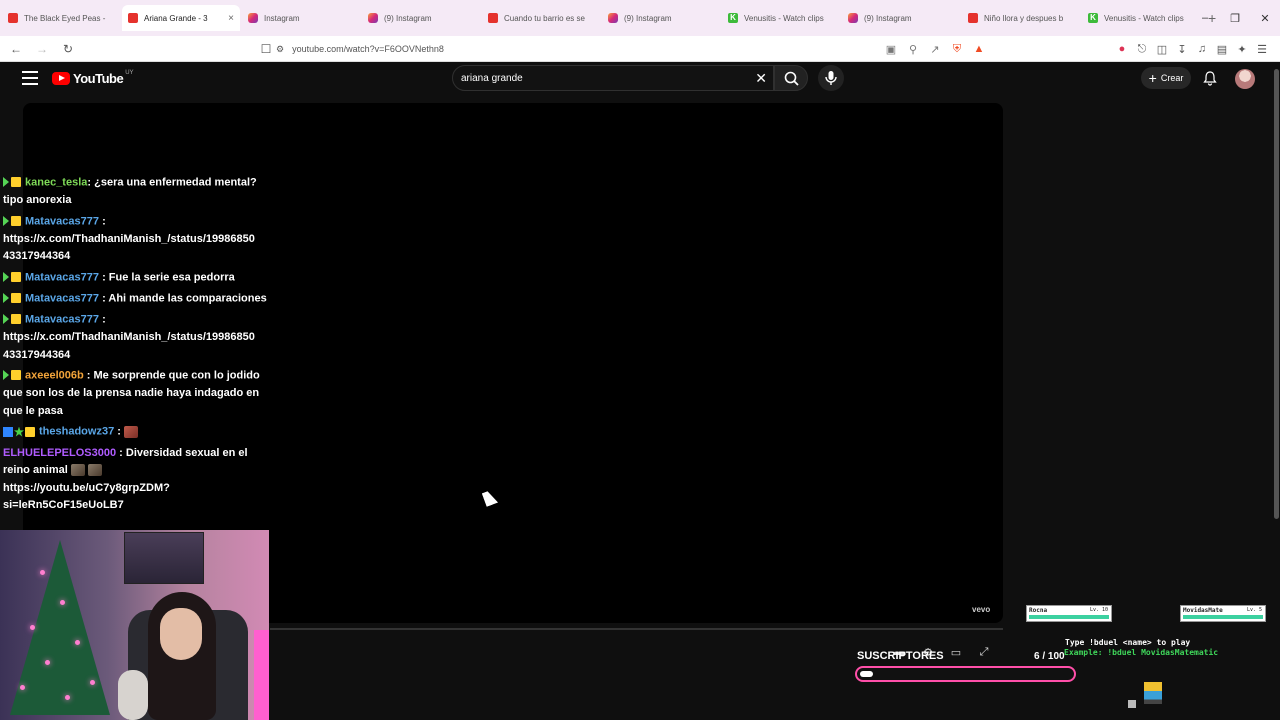 The width and height of the screenshot is (1280, 720). I want to click on browser-tab: The Black Eyed Peas -, so click(61, 18).